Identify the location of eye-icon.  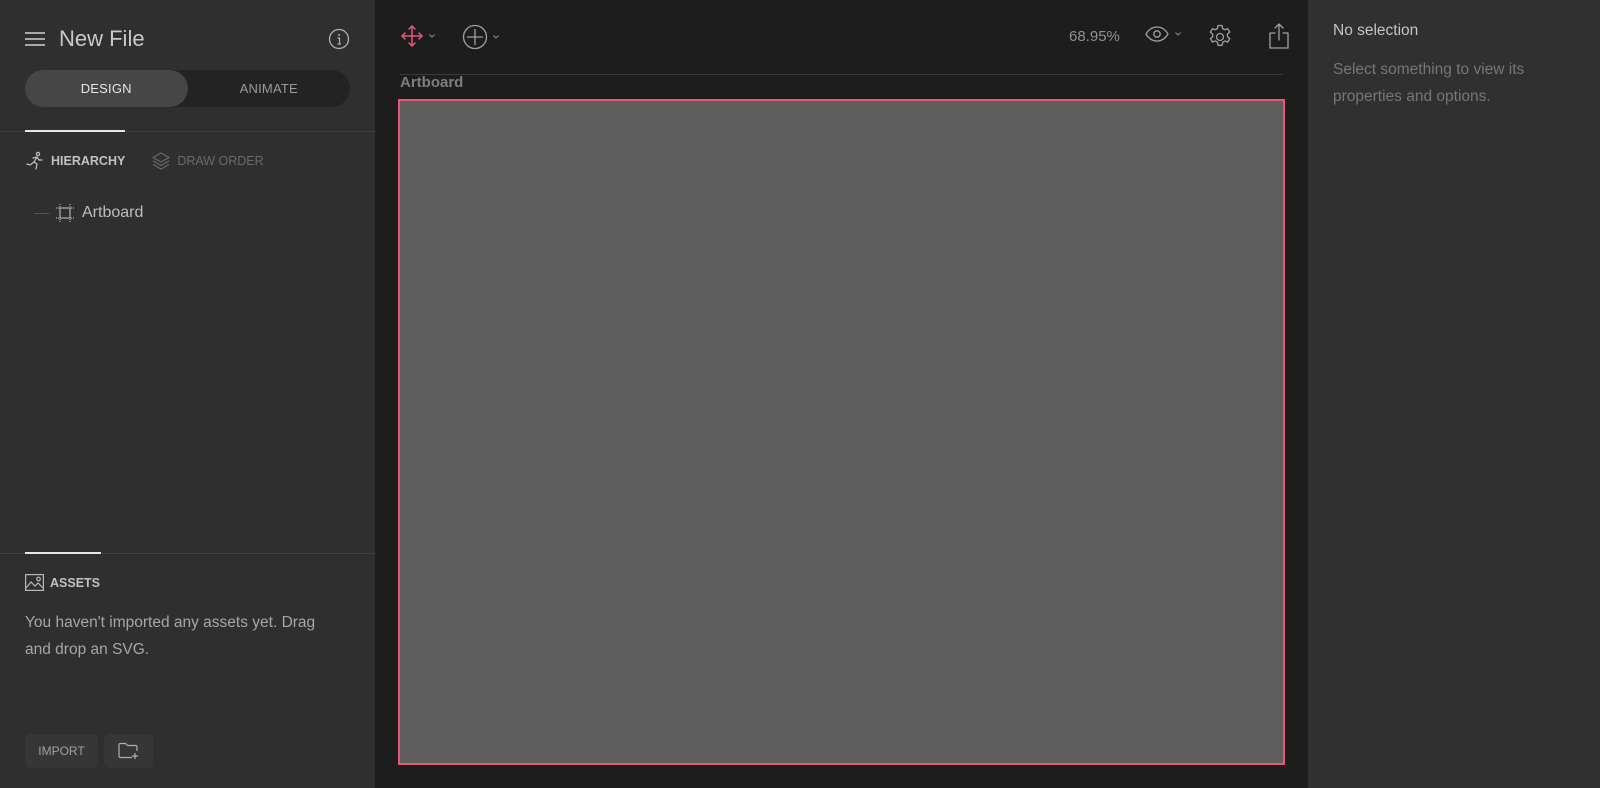
(1157, 34).